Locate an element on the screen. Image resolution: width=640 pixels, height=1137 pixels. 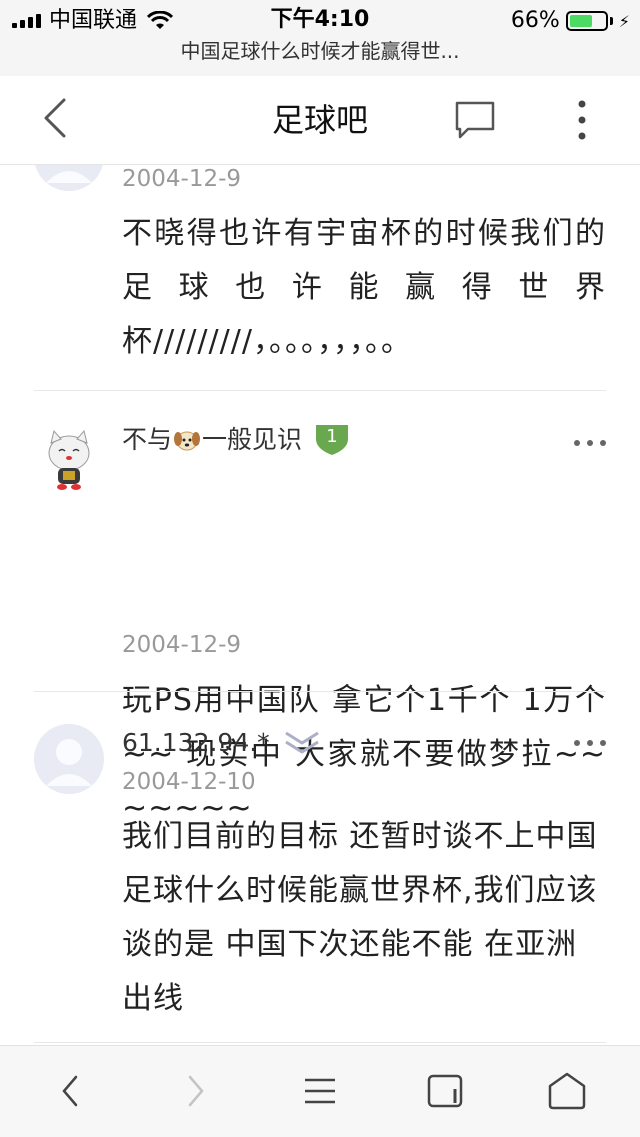
divider is located at coordinates (320, 1042).